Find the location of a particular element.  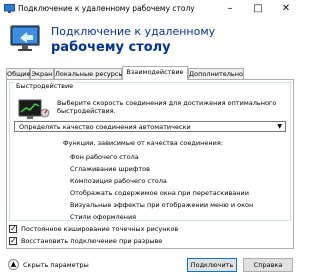

performance-monitor-icon is located at coordinates (34, 109).